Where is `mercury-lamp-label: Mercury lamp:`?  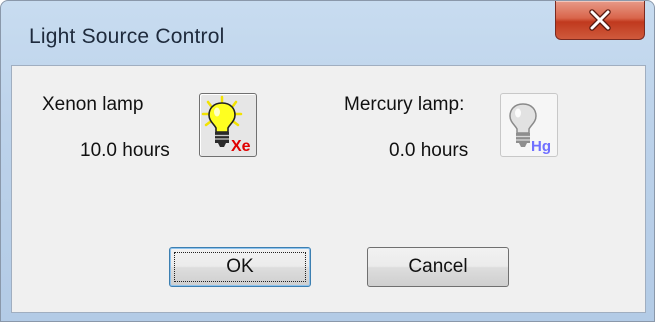 mercury-lamp-label: Mercury lamp: is located at coordinates (404, 104).